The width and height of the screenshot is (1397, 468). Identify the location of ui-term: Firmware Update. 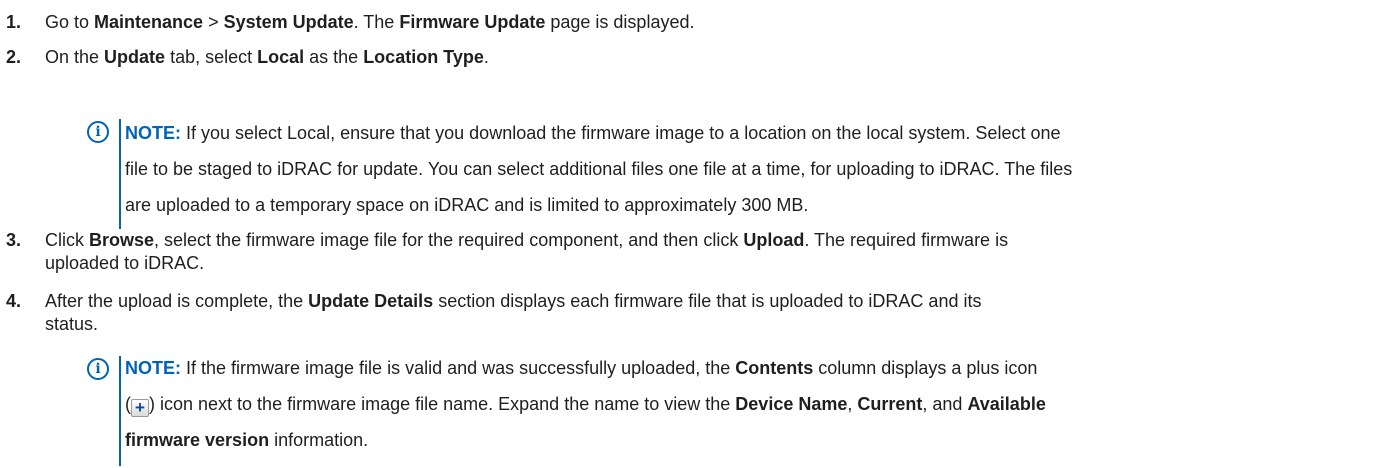
(472, 22).